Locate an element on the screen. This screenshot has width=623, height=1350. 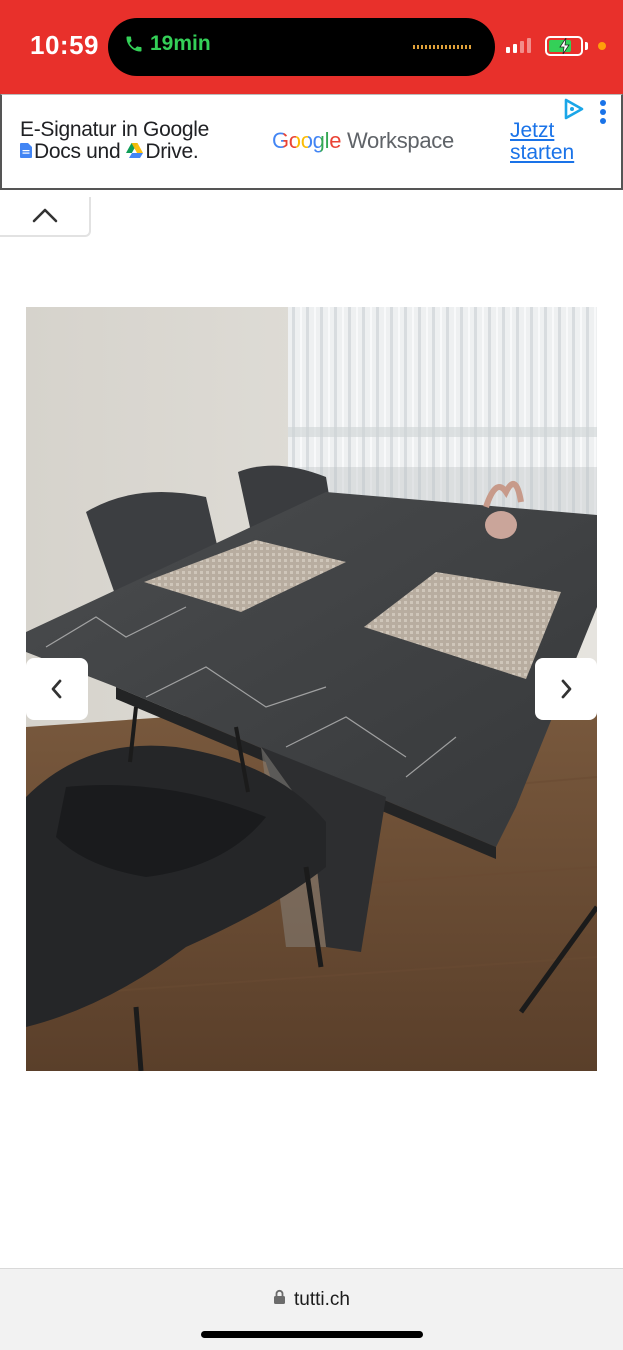
browser-address-bar: tutti.ch is located at coordinates (311, 1309).